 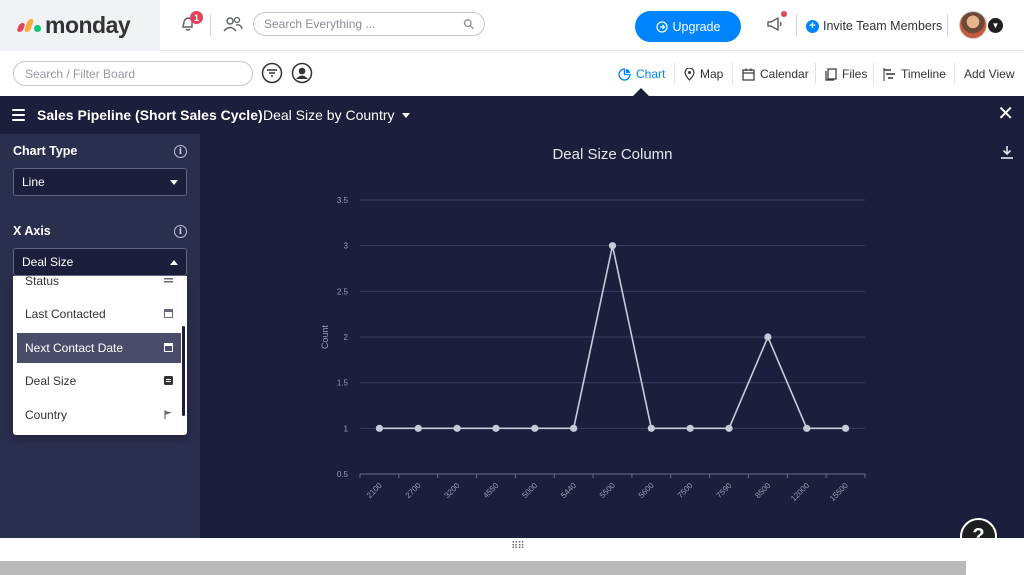 I want to click on filter-button, so click(x=272, y=73).